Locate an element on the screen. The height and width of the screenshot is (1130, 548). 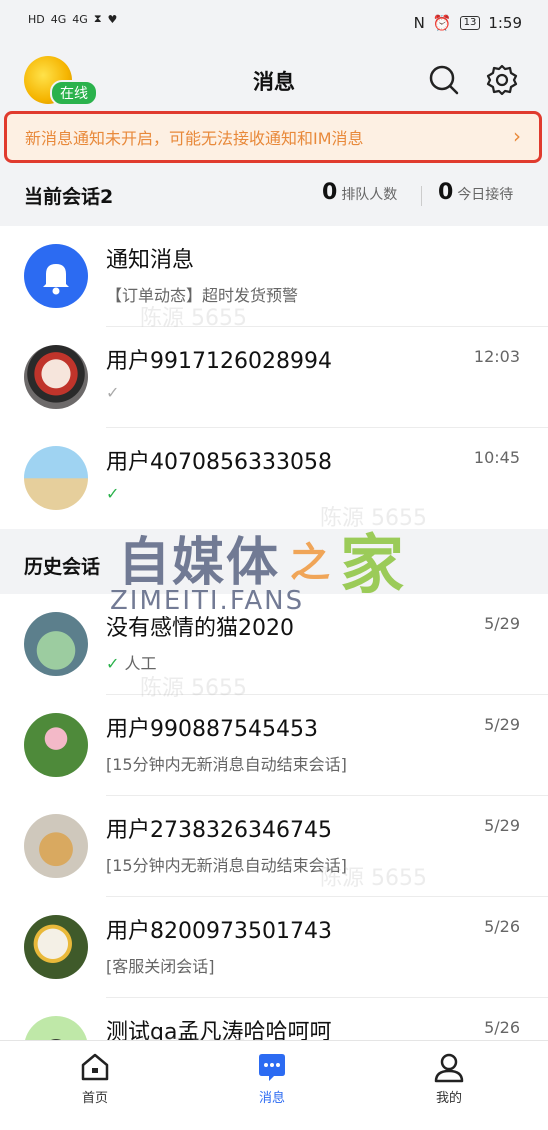
session-name: 用户8200973501743 is located at coordinates (219, 931).